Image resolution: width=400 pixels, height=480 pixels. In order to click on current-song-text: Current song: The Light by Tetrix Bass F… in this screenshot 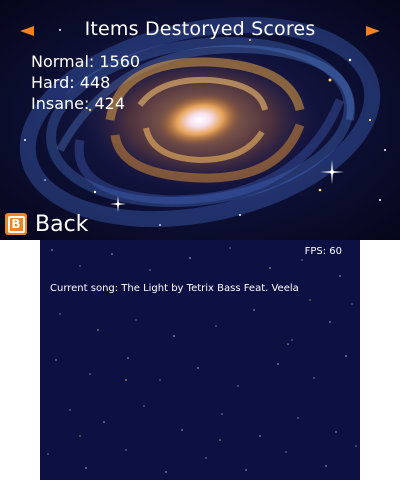, I will do `click(174, 288)`.